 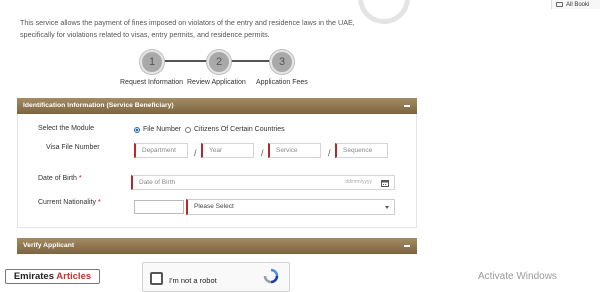 What do you see at coordinates (157, 129) in the screenshot?
I see `module-option-file-number: File Number` at bounding box center [157, 129].